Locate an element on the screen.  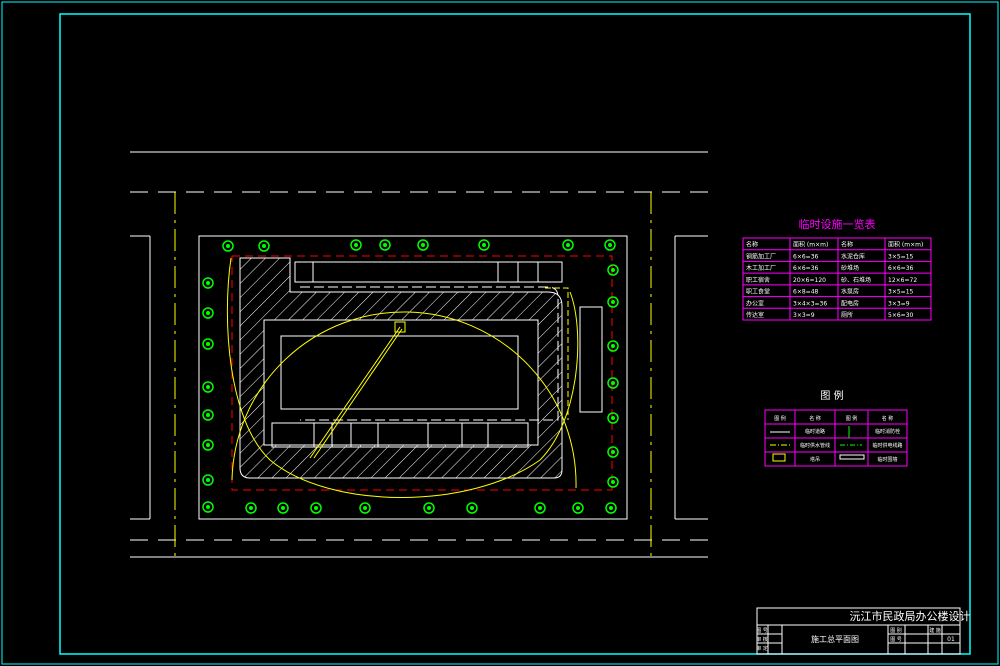
legend-title: 图 例 is located at coordinates (831, 395).